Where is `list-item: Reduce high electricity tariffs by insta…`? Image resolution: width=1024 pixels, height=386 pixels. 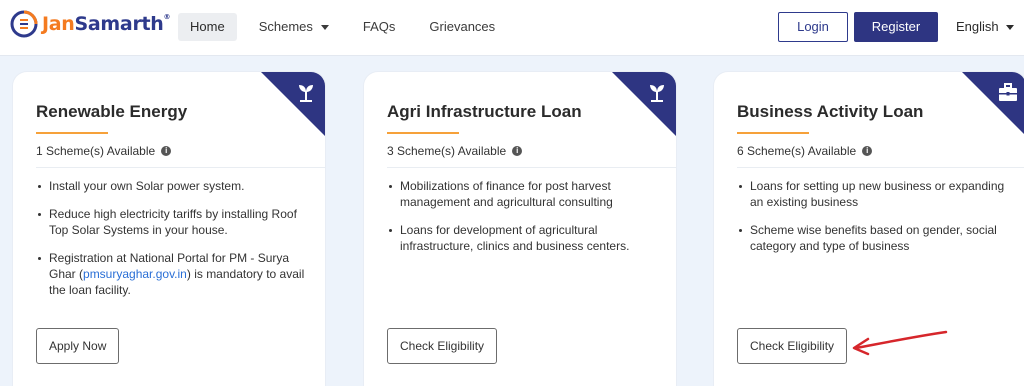
list-item: Reduce high electricity tariffs by insta… is located at coordinates (171, 222).